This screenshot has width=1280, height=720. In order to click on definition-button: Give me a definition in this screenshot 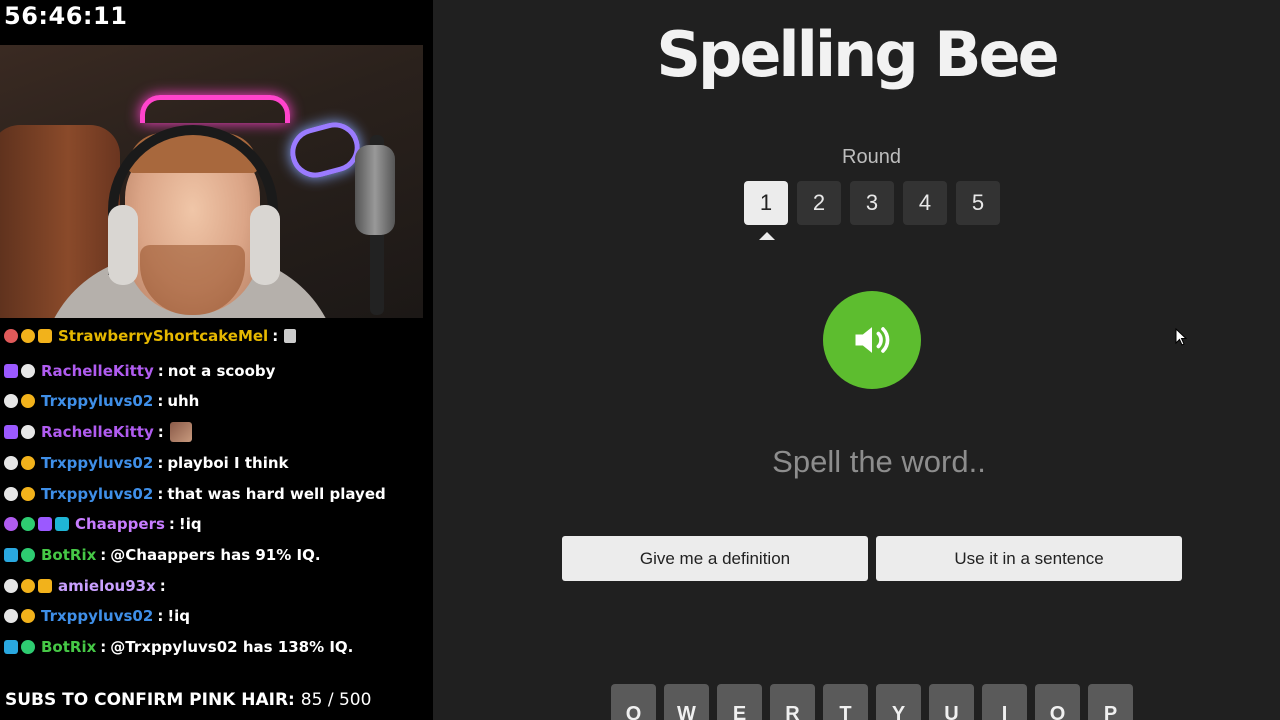, I will do `click(715, 558)`.